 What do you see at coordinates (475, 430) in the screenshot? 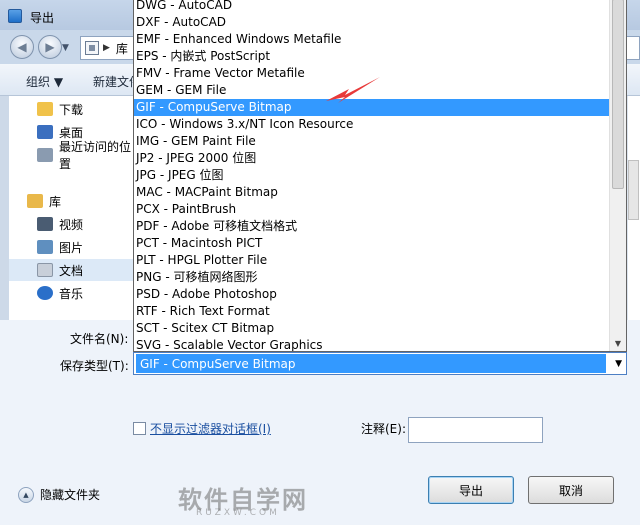
I see `comment-input` at bounding box center [475, 430].